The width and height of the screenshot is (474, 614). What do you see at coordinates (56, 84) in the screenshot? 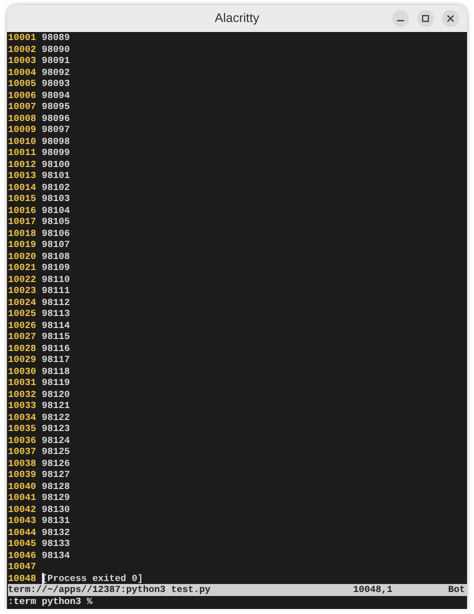
I see `terminal-output: 98093` at bounding box center [56, 84].